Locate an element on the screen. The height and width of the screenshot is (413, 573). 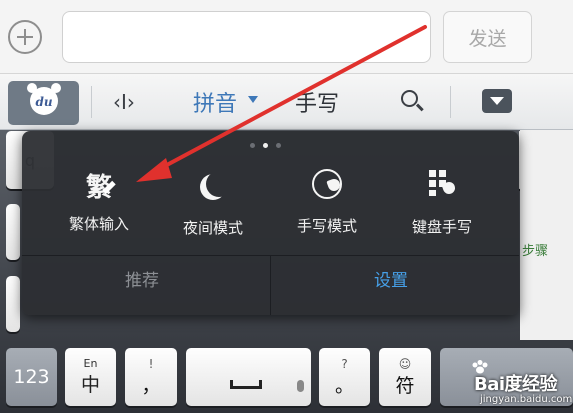
watermark-brand: Bai度经验 is located at coordinates (516, 384).